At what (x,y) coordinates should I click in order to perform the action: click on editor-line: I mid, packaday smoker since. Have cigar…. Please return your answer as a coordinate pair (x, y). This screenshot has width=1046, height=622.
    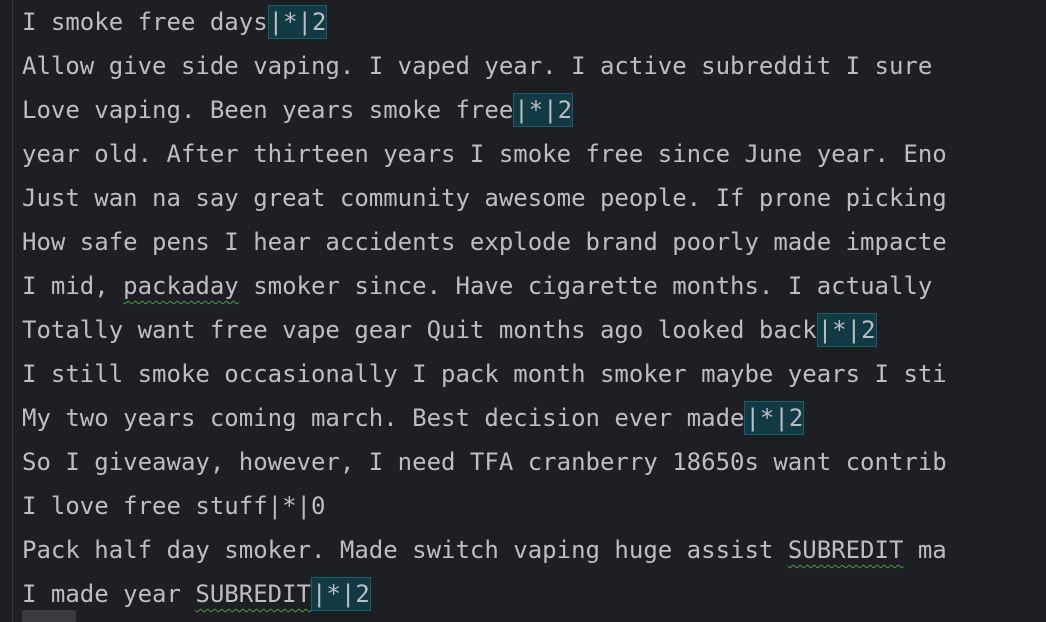
    Looking at the image, I should click on (534, 286).